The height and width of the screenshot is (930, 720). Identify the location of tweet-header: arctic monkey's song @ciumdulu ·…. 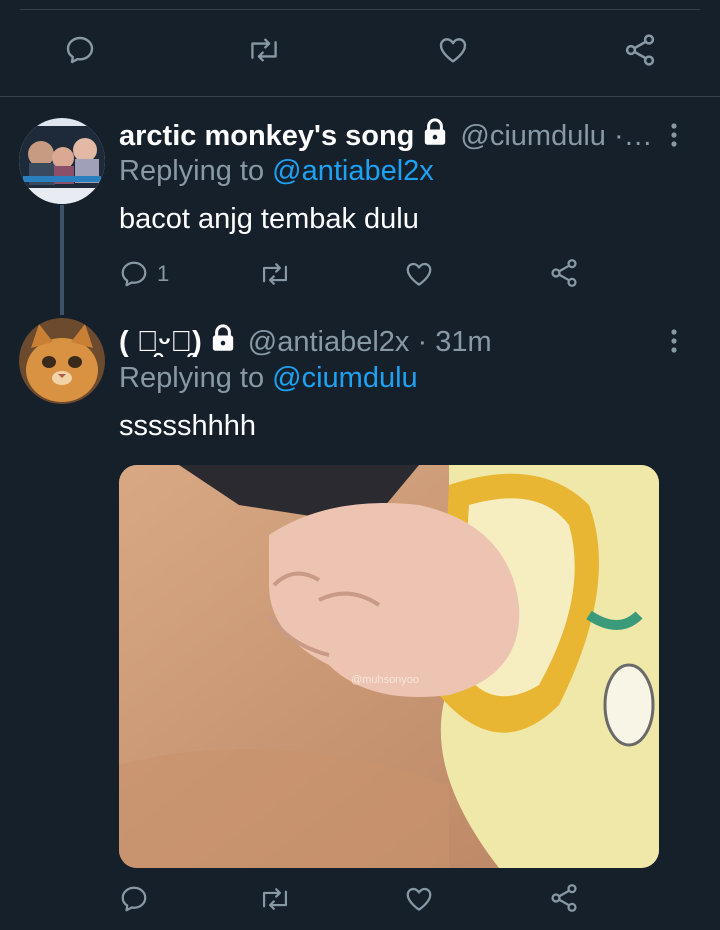
(386, 136).